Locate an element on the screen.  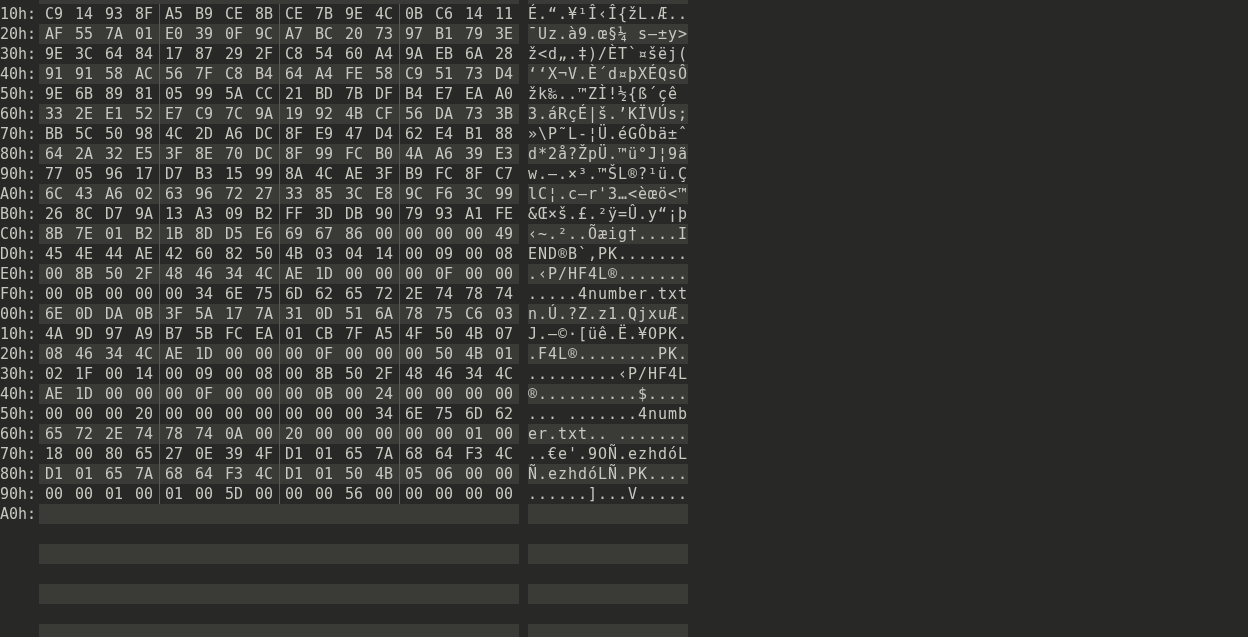
hex-byte: 14 is located at coordinates (144, 374).